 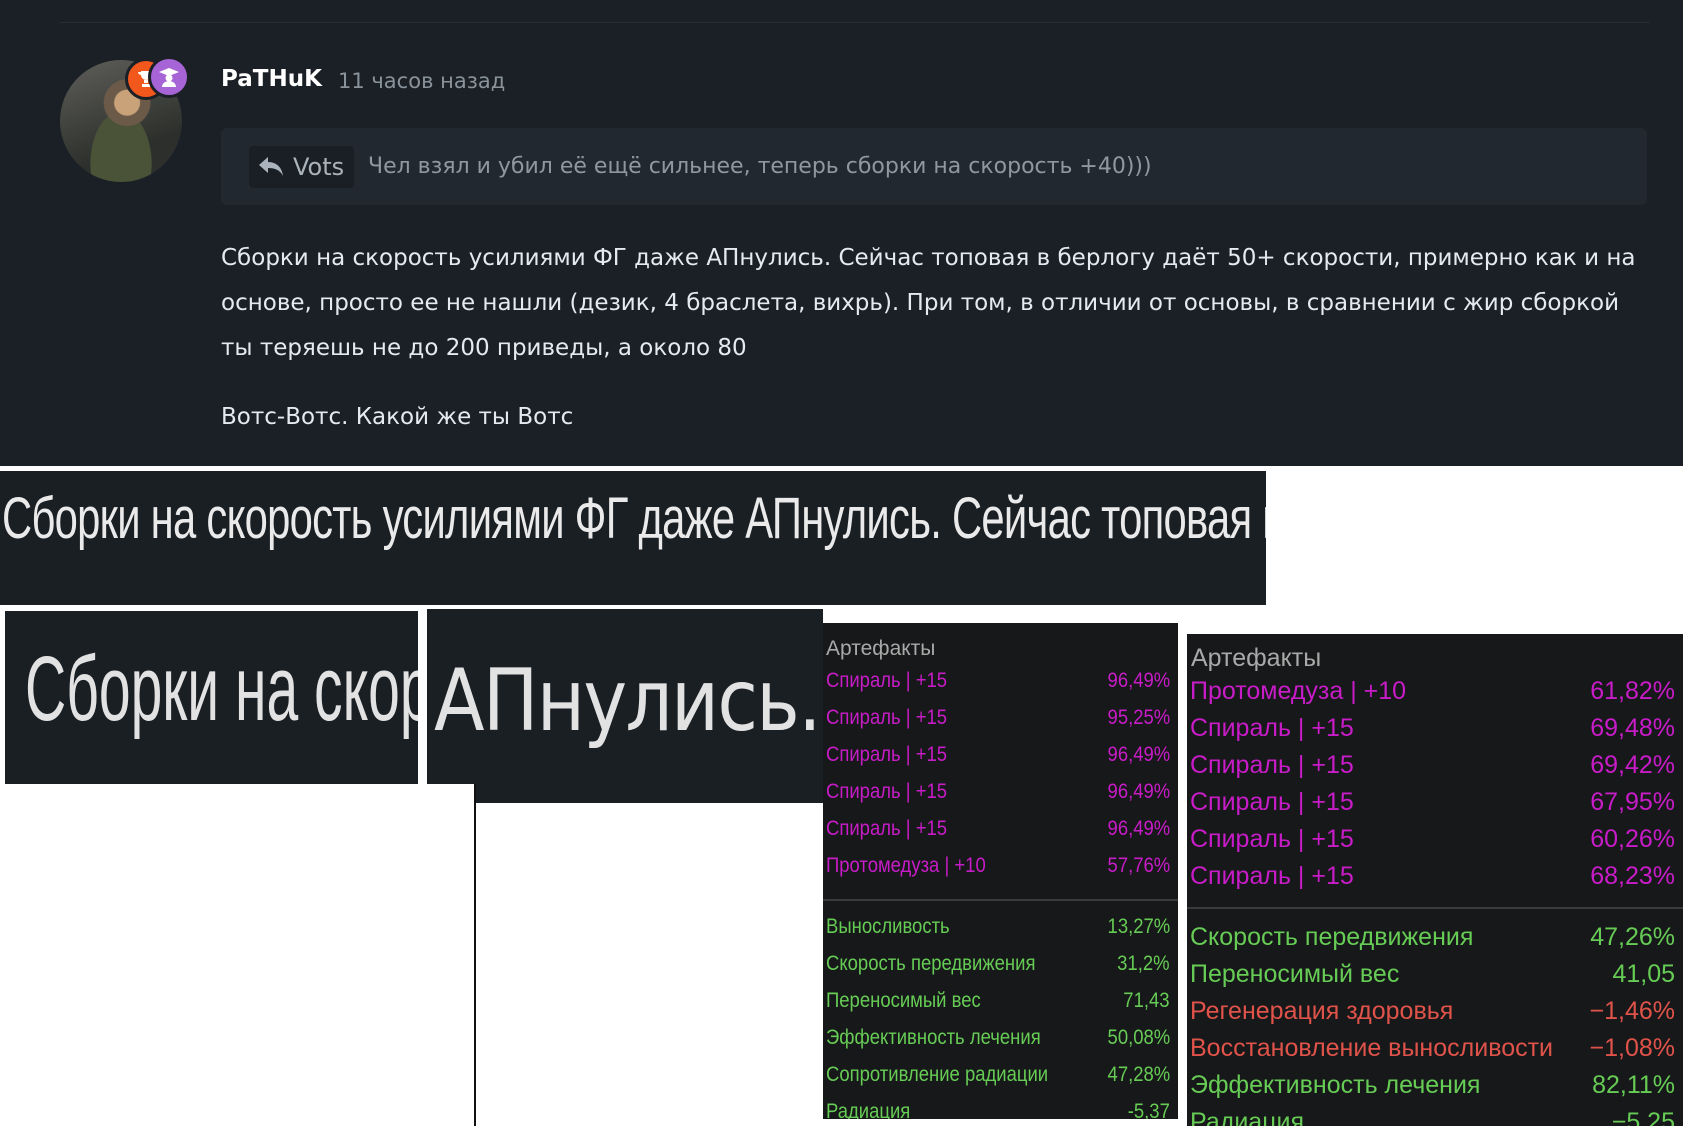 I want to click on stat-value: 47,26%, so click(x=1632, y=937).